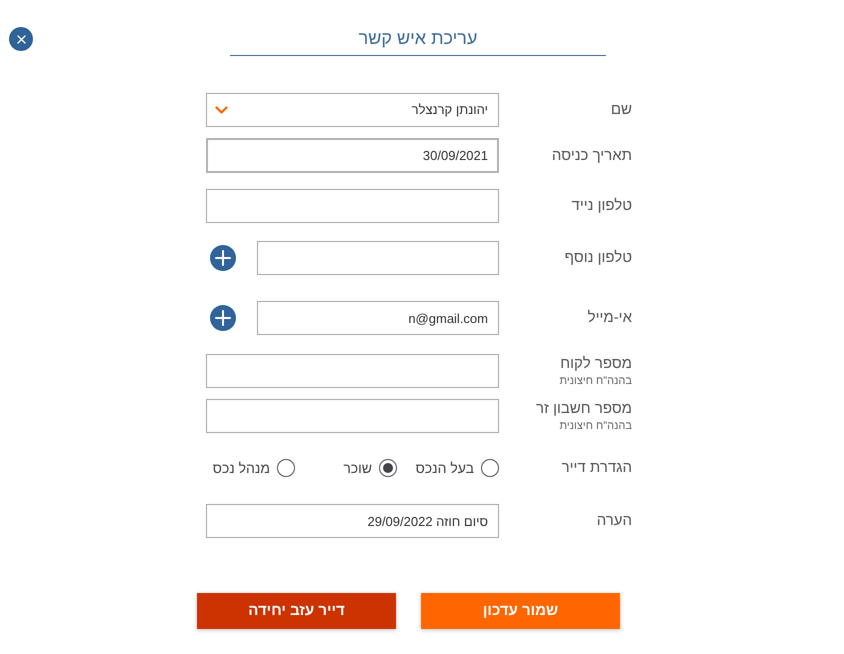 This screenshot has width=844, height=654. Describe the element at coordinates (614, 521) in the screenshot. I see `field-label: הערה` at that location.